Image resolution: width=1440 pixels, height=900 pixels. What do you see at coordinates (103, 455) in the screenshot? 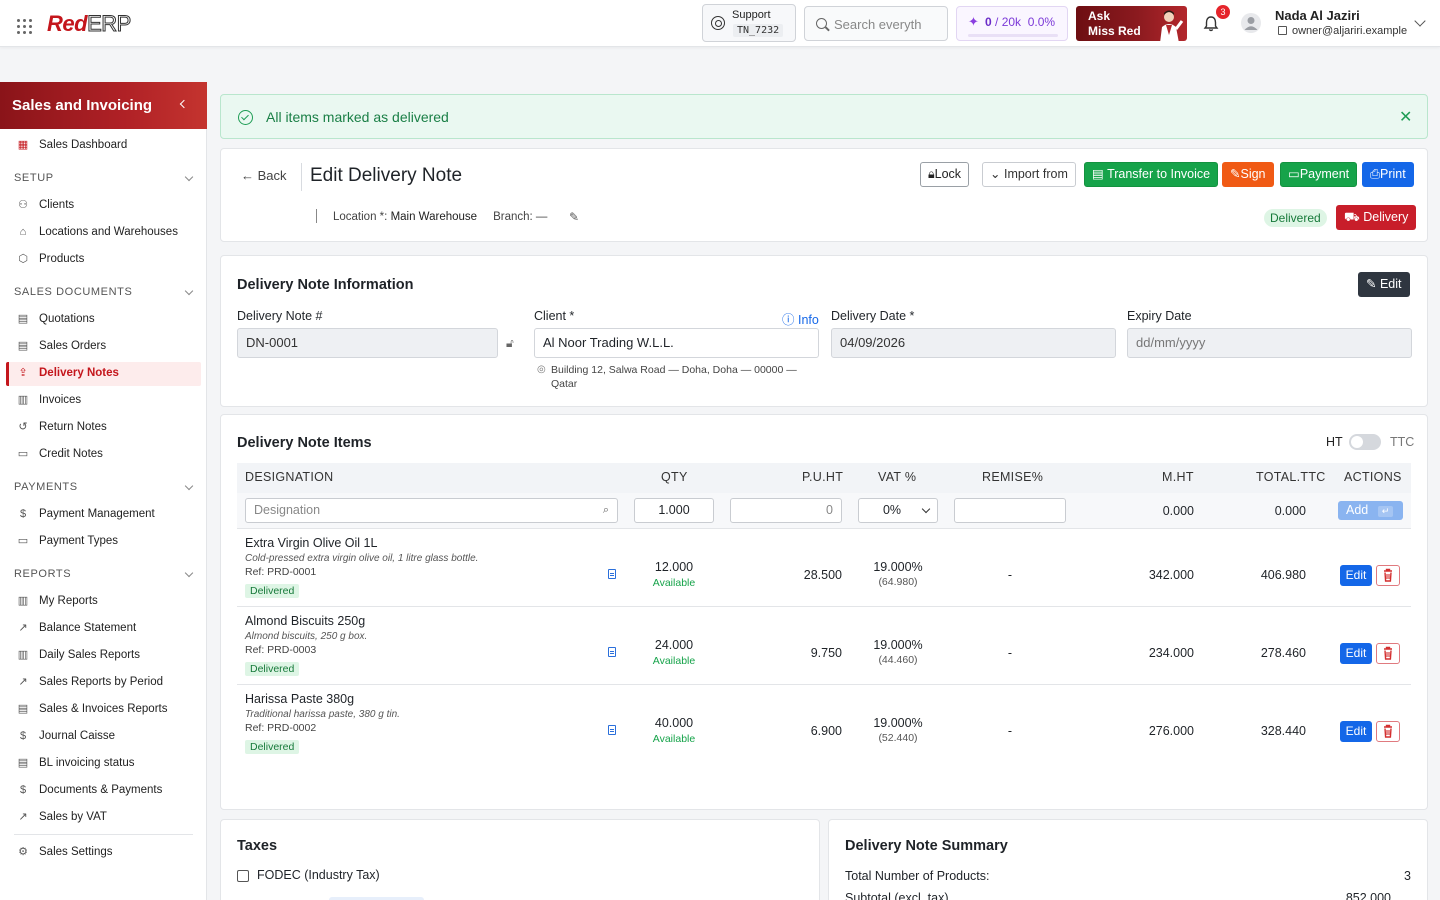
I see `sidebar-item-credit-notes: ▭ Credit Notes` at bounding box center [103, 455].